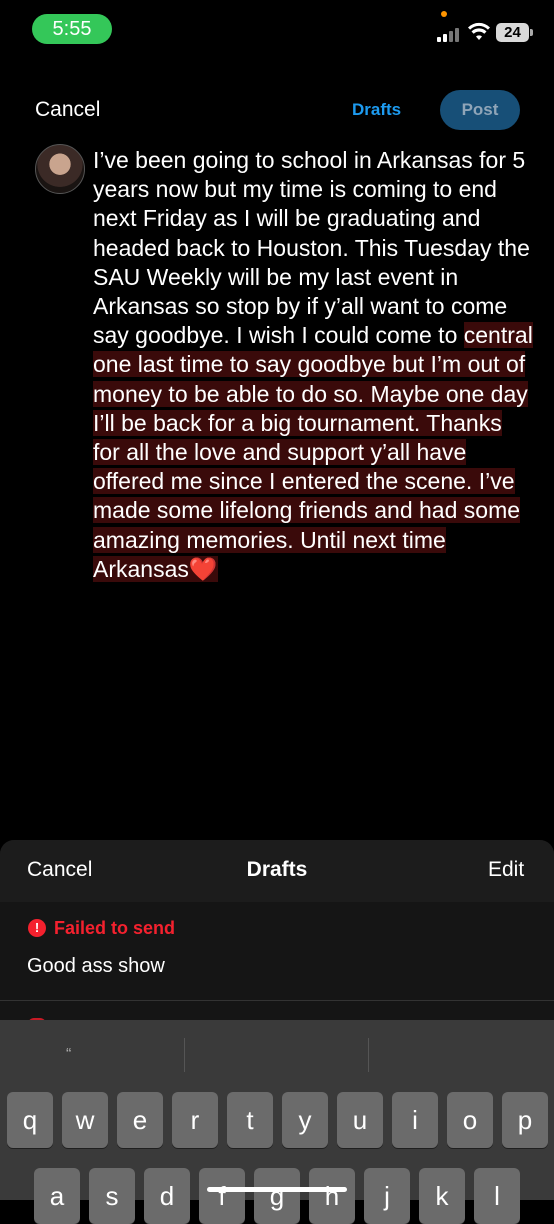  Describe the element at coordinates (112, 1196) in the screenshot. I see `key-s: s` at that location.